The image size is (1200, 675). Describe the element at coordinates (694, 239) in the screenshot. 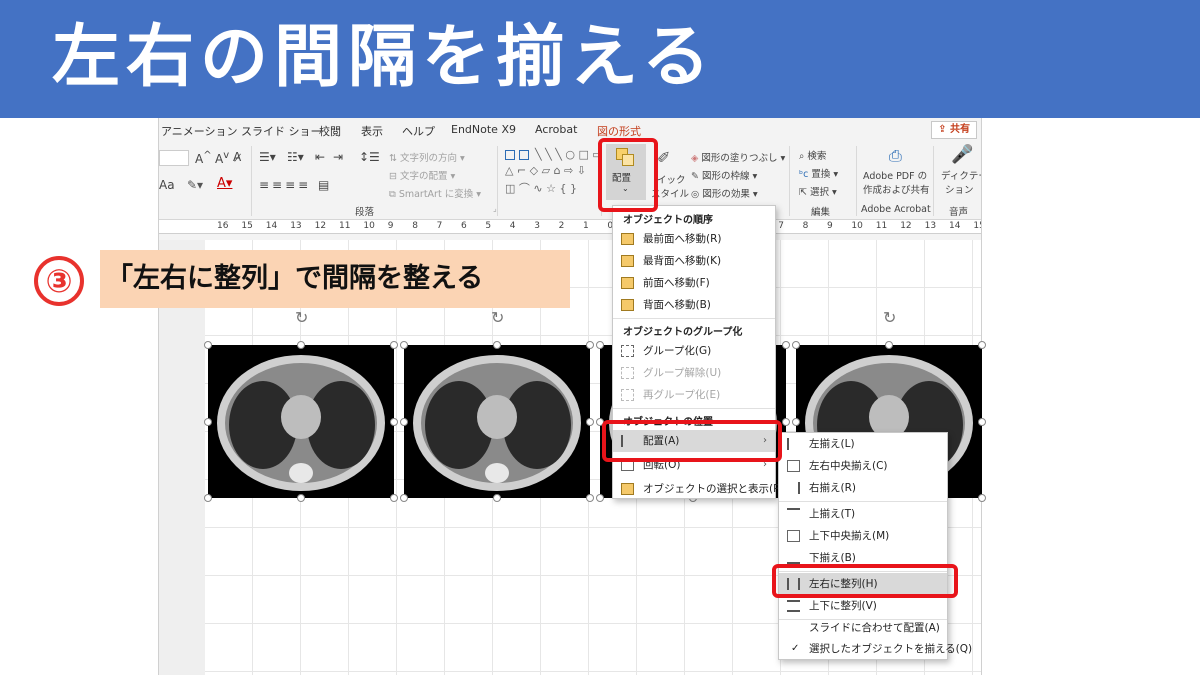

I see `bring-to-front-item: 最前面へ移動(R)` at that location.